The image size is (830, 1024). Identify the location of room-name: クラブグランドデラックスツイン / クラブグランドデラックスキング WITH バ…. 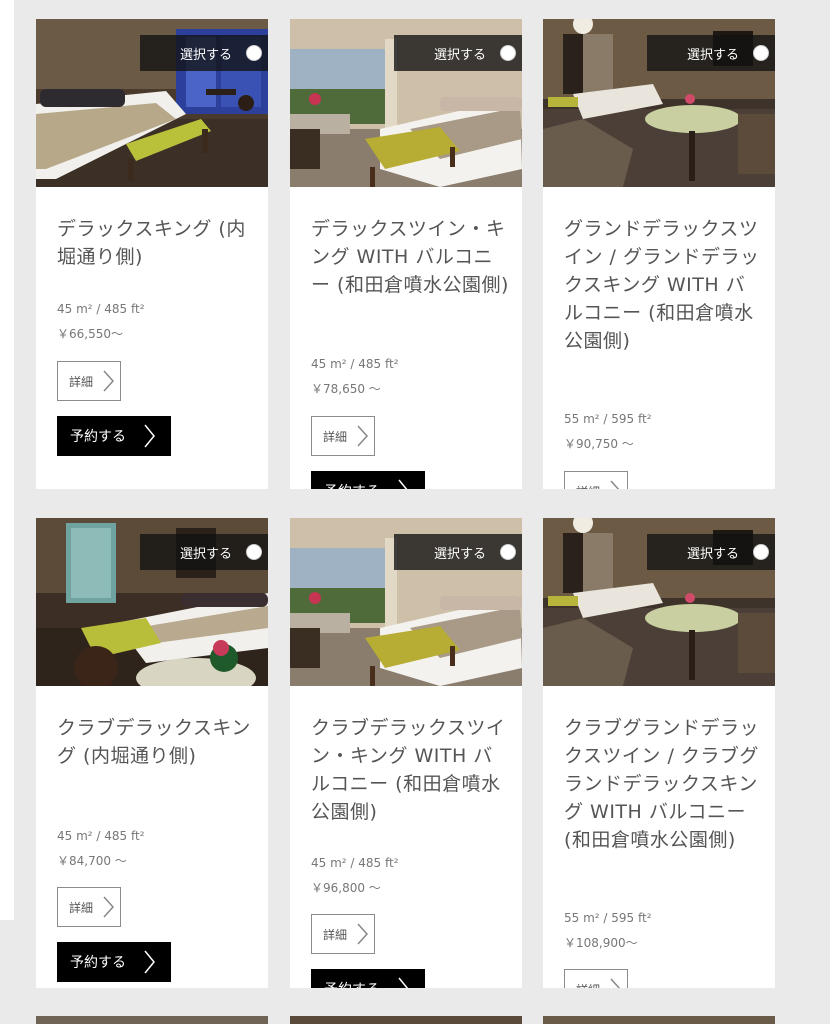
(662, 784).